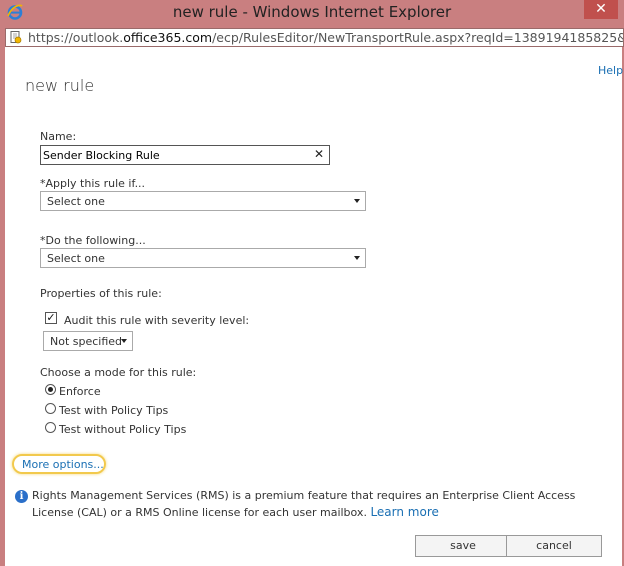 Image resolution: width=624 pixels, height=566 pixels. What do you see at coordinates (16, 37) in the screenshot?
I see `page-icon` at bounding box center [16, 37].